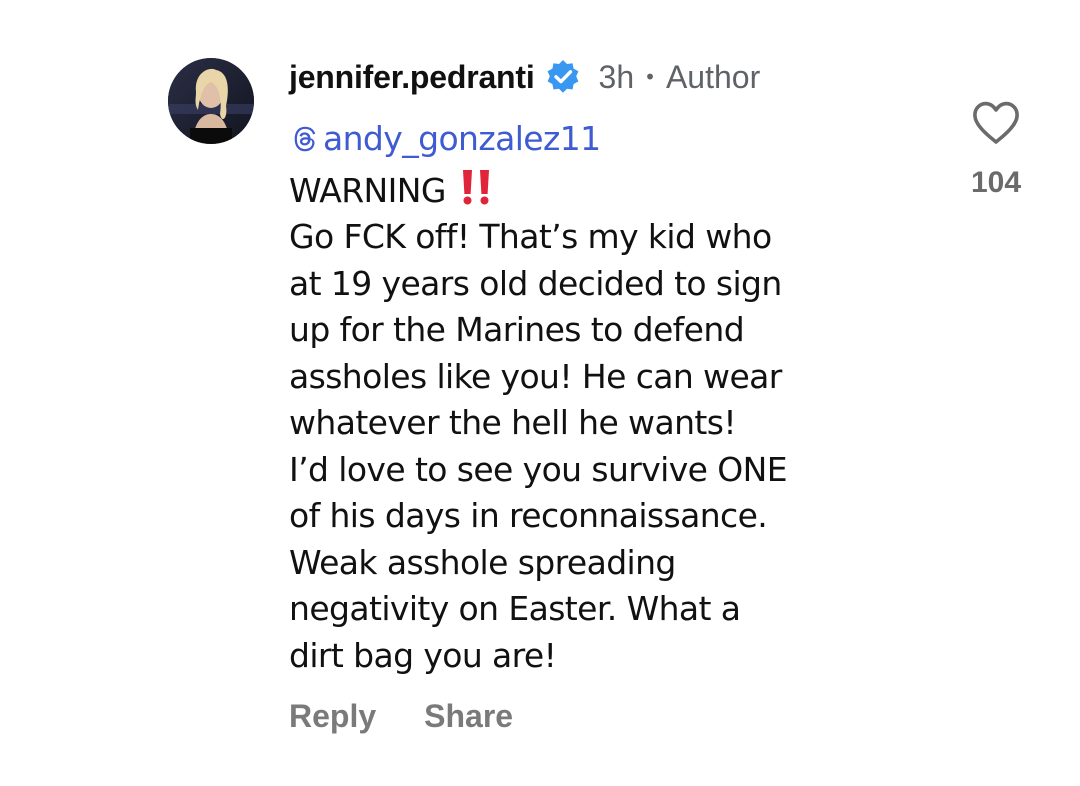 This screenshot has height=786, width=1080. What do you see at coordinates (517, 330) in the screenshot?
I see `comment-line: up for the Marines to defend` at bounding box center [517, 330].